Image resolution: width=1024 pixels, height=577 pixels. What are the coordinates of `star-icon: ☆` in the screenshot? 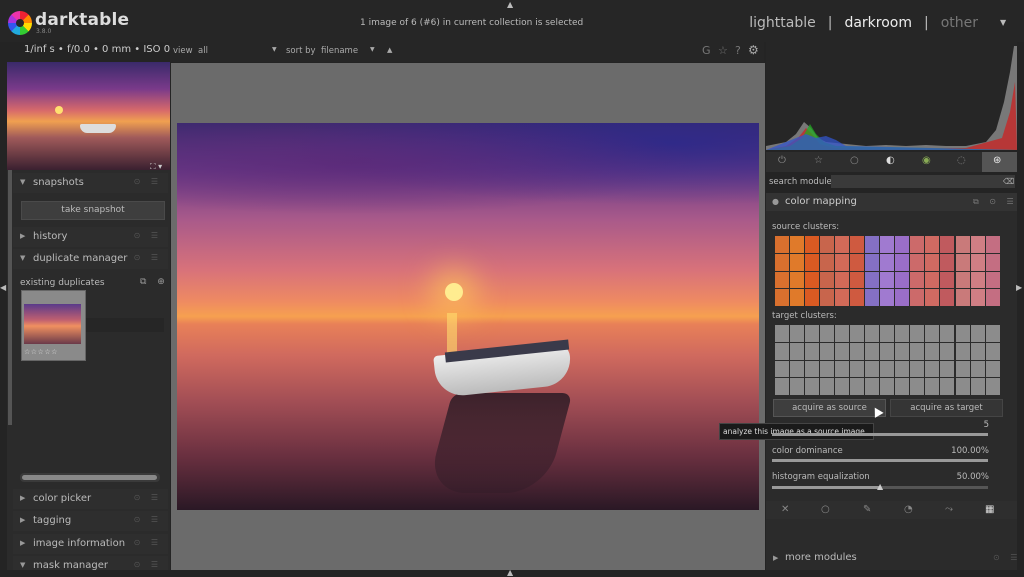 It's located at (818, 160).